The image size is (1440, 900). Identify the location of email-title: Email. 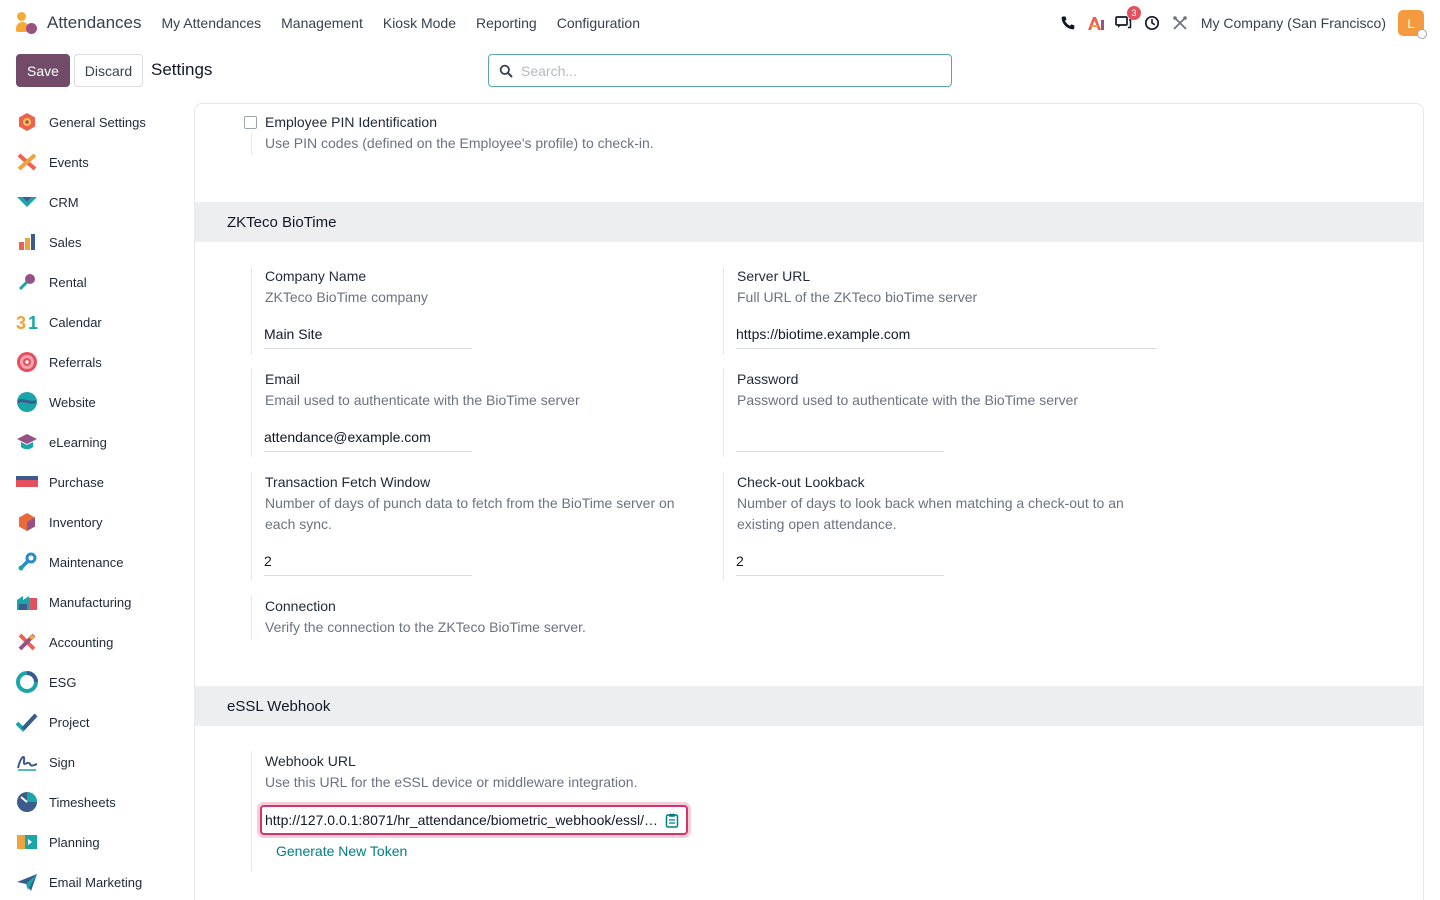
(283, 379).